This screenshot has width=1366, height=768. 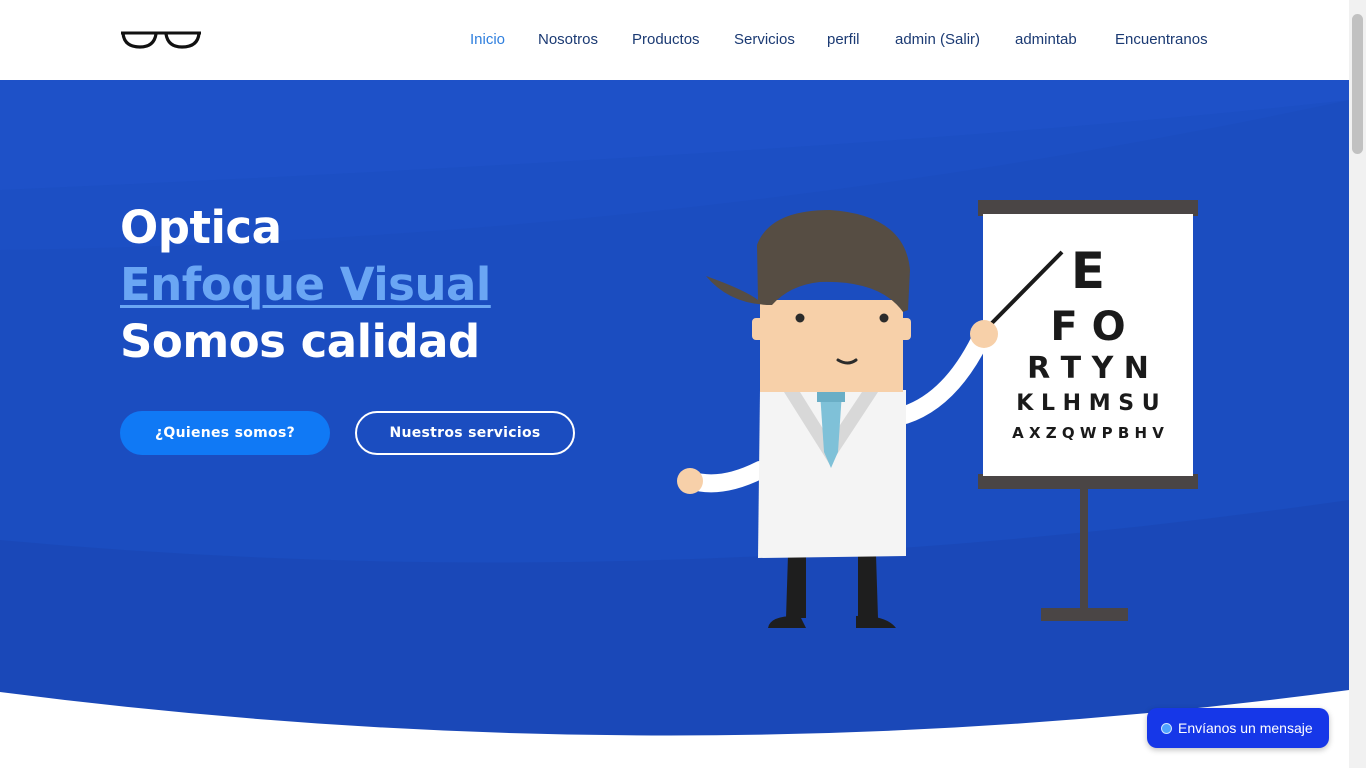 What do you see at coordinates (1357, 384) in the screenshot?
I see `page-scrollbar` at bounding box center [1357, 384].